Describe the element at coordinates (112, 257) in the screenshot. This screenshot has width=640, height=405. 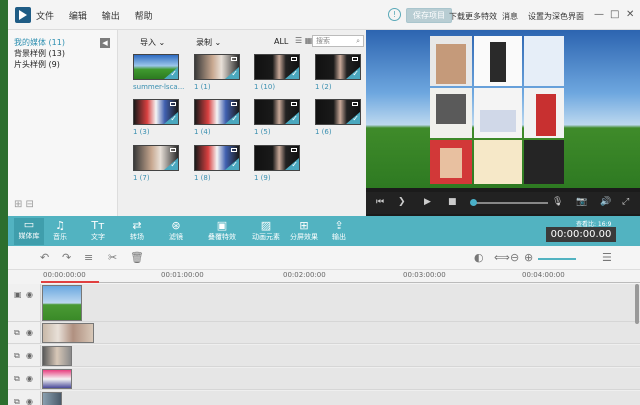
I see `cut-icon: ✂` at that location.